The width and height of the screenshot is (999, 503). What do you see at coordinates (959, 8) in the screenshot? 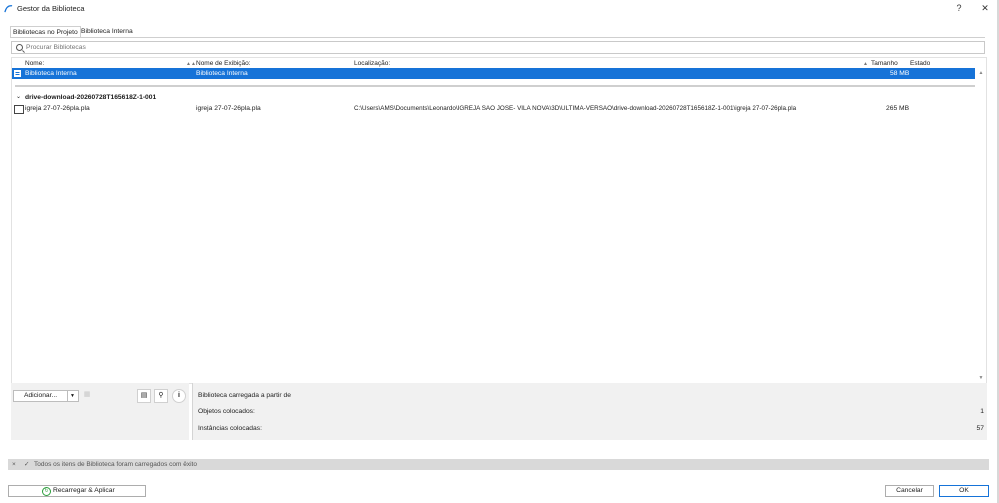
I see `help-button: ?` at bounding box center [959, 8].